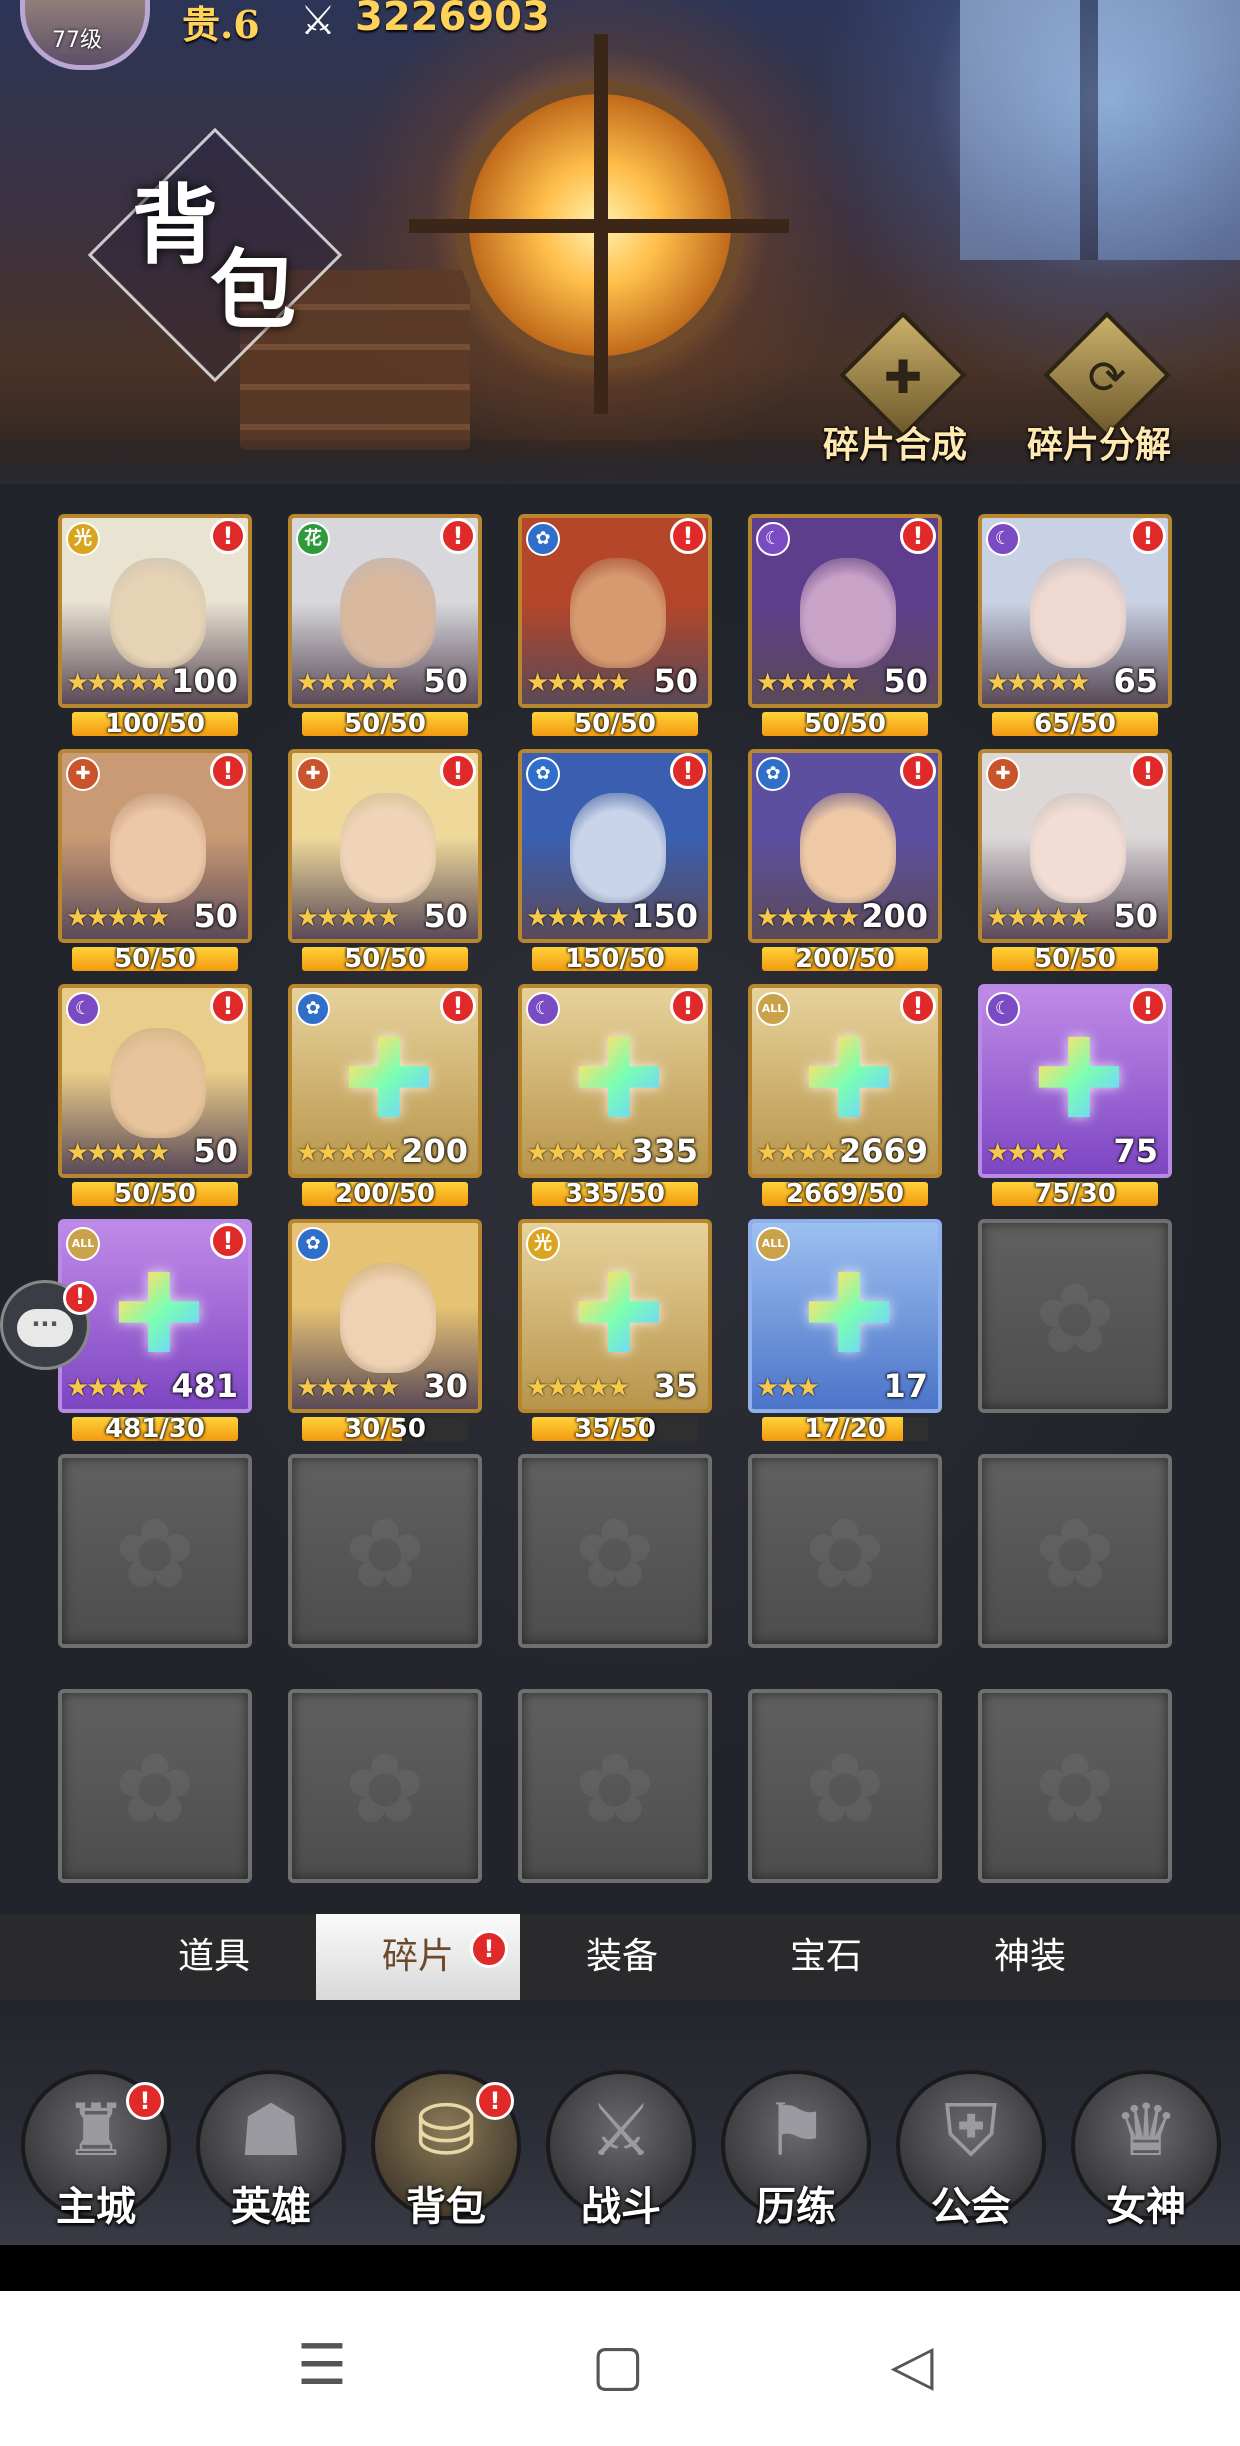 The image size is (1240, 2446). I want to click on universal-fragment-slot: ✚ ☾ ★★★★★ 335!, so click(615, 1081).